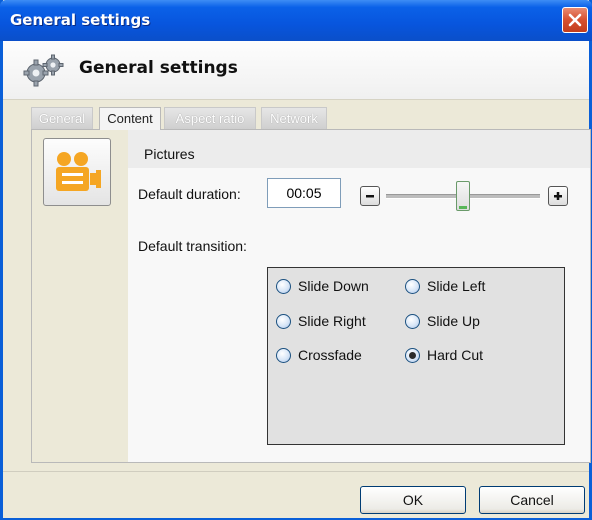 The width and height of the screenshot is (592, 520). What do you see at coordinates (80, 20) in the screenshot?
I see `window-title: General settings` at bounding box center [80, 20].